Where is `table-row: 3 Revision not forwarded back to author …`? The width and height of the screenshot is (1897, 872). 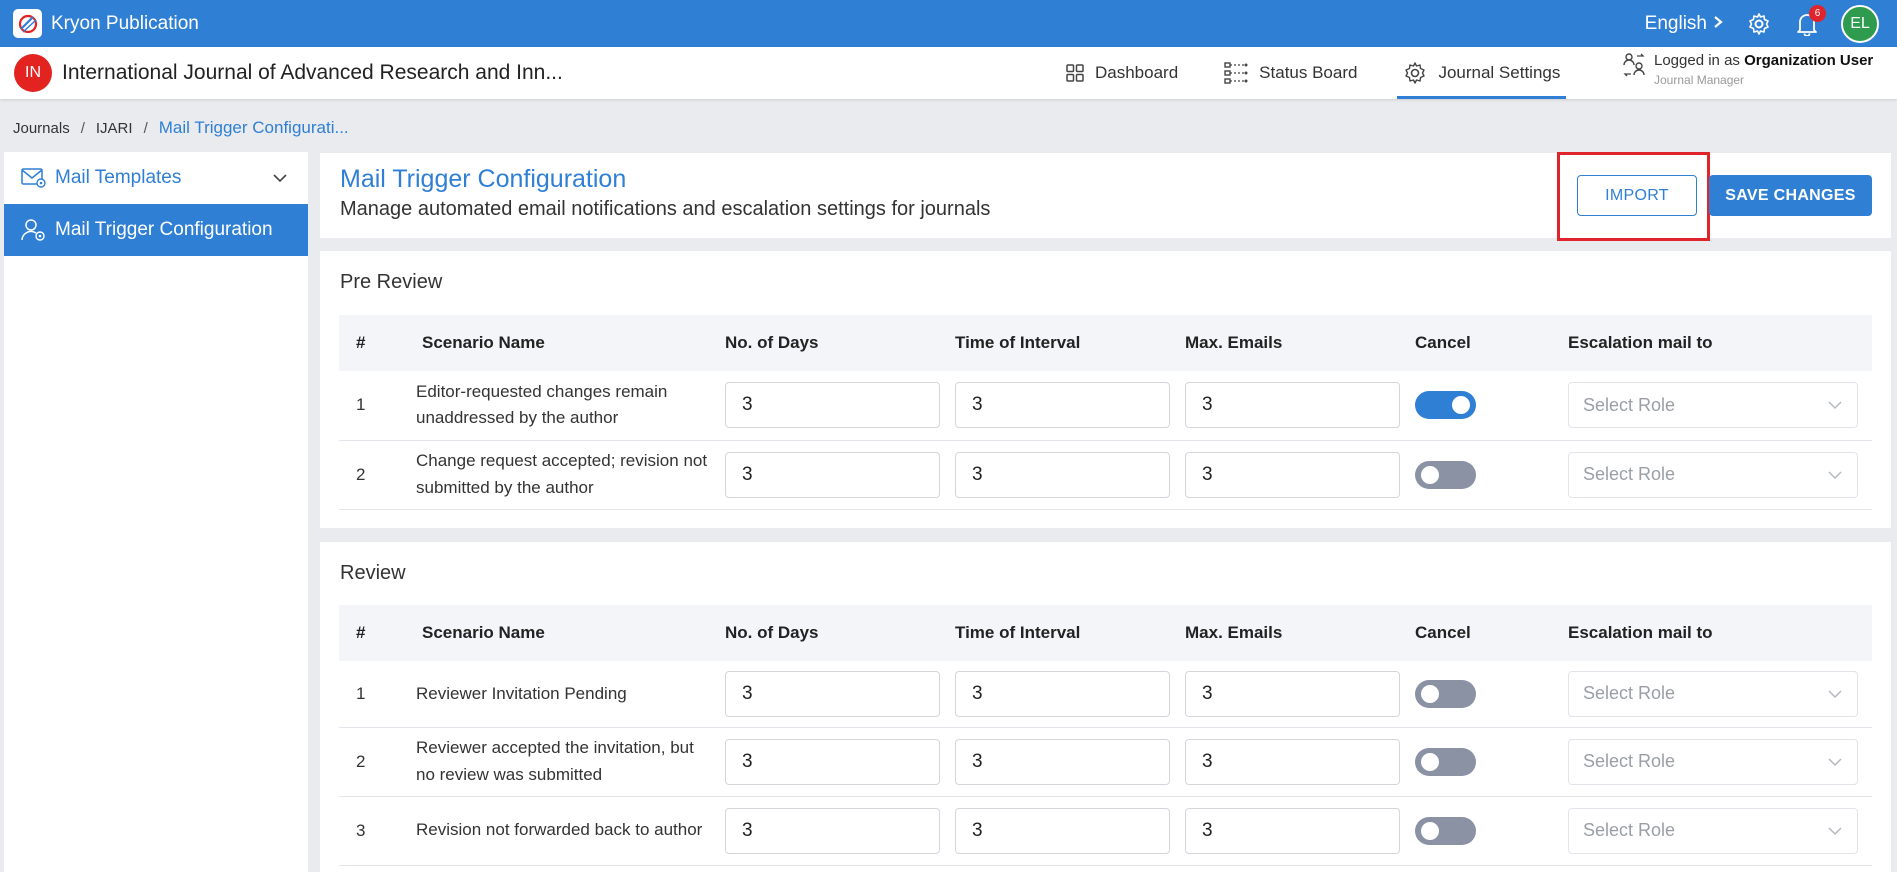
table-row: 3 Revision not forwarded back to author … is located at coordinates (1105, 831).